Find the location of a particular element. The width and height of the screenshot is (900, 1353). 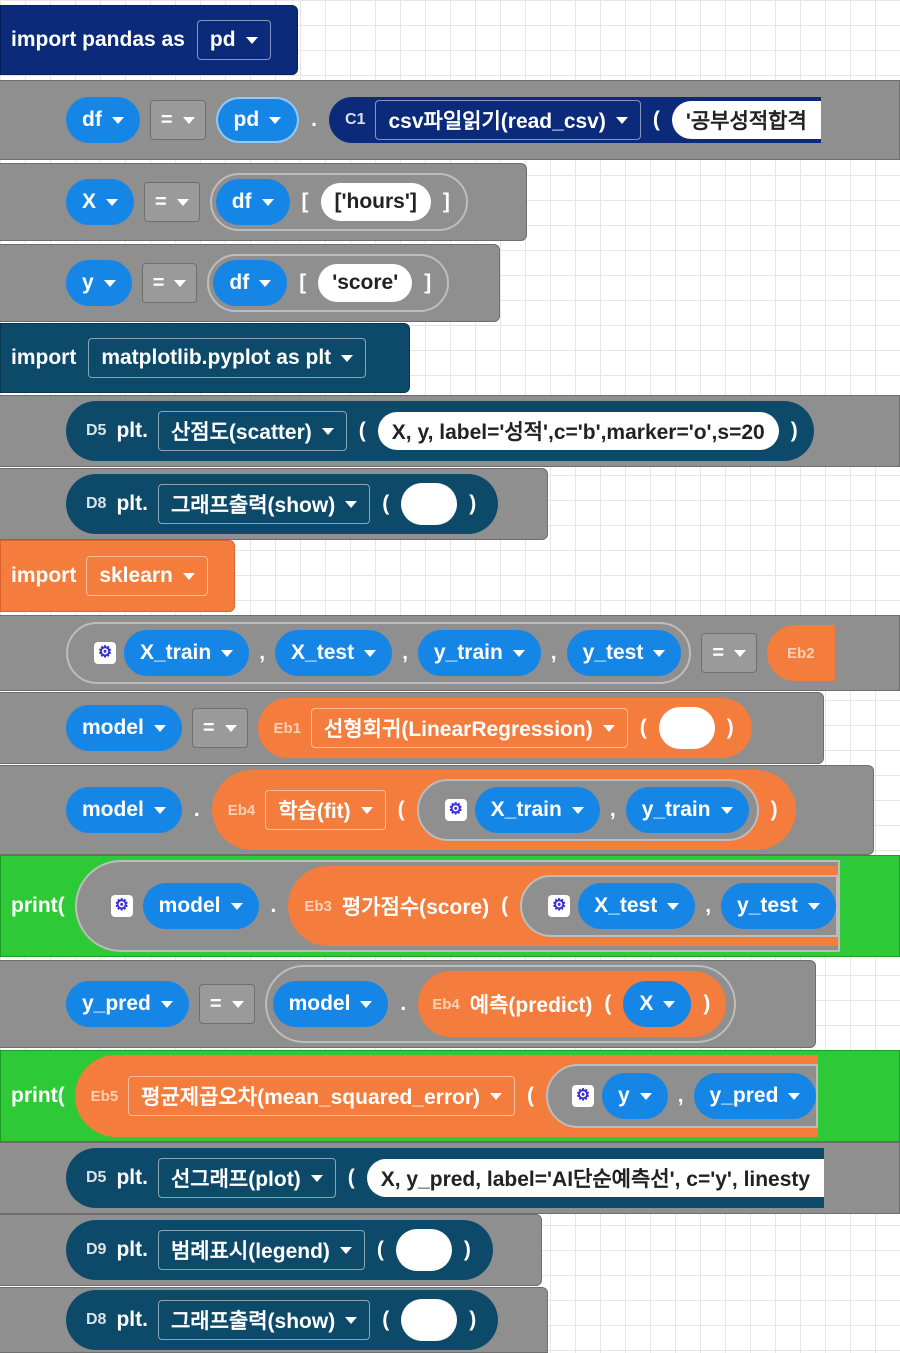

predict-block: y_pred = model . Eb4 예측(predict) ( X ) is located at coordinates (408, 1004).